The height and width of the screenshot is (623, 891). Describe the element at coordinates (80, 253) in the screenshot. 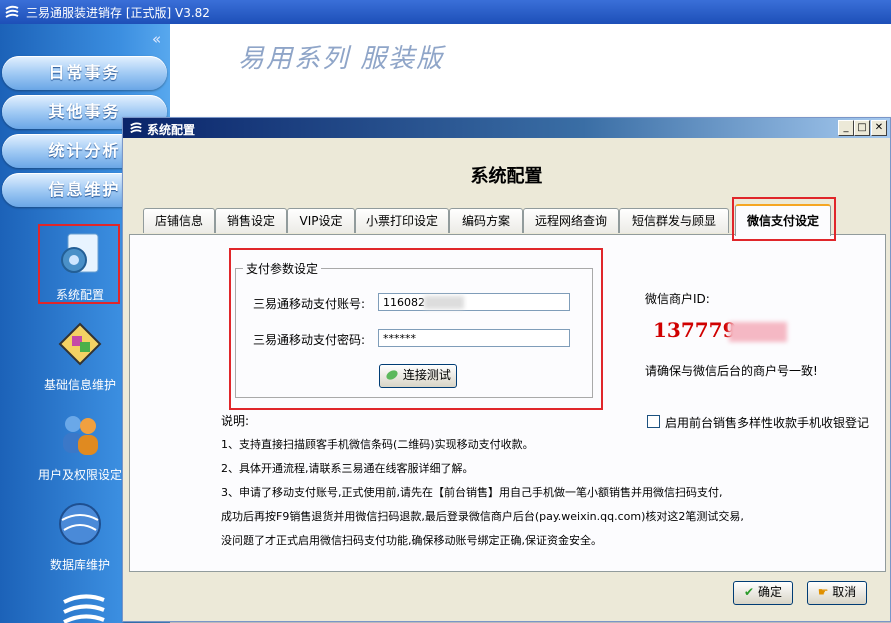

I see `system-config-icon` at that location.